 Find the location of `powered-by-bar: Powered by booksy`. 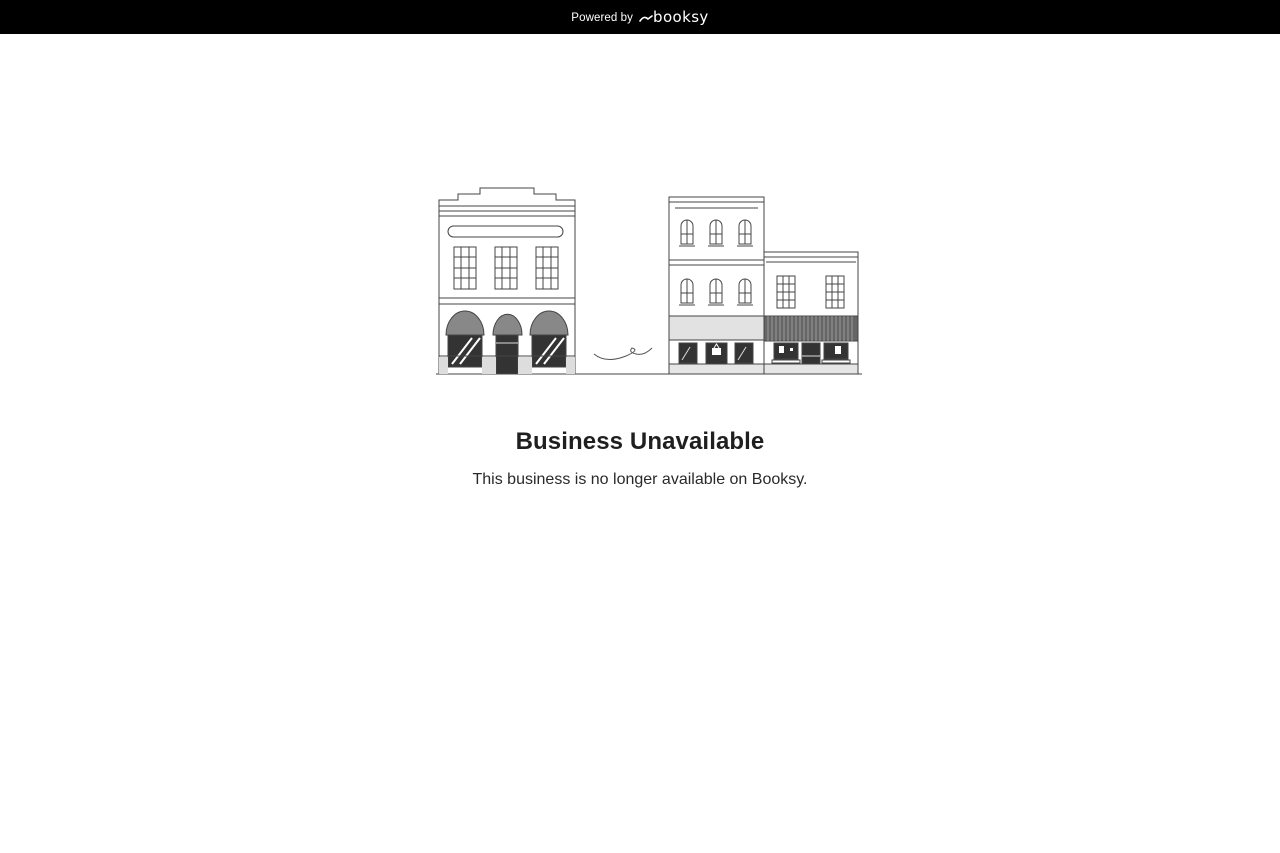

powered-by-bar: Powered by booksy is located at coordinates (640, 17).